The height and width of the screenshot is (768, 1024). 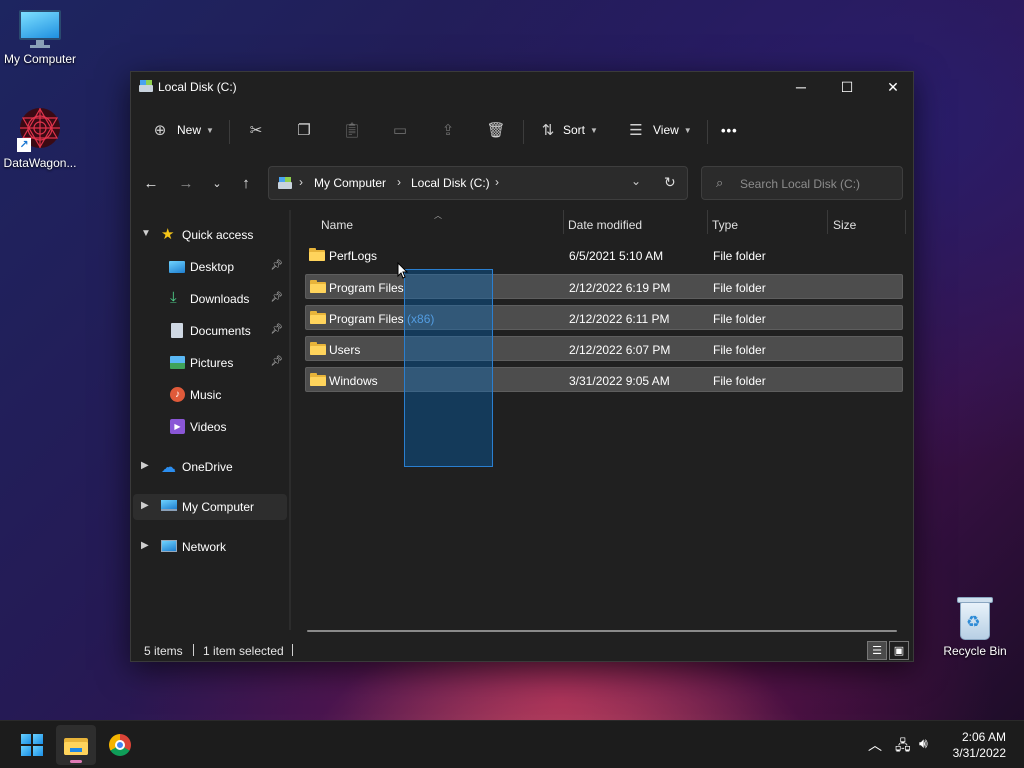 I want to click on copy-button: ❐, so click(x=304, y=130).